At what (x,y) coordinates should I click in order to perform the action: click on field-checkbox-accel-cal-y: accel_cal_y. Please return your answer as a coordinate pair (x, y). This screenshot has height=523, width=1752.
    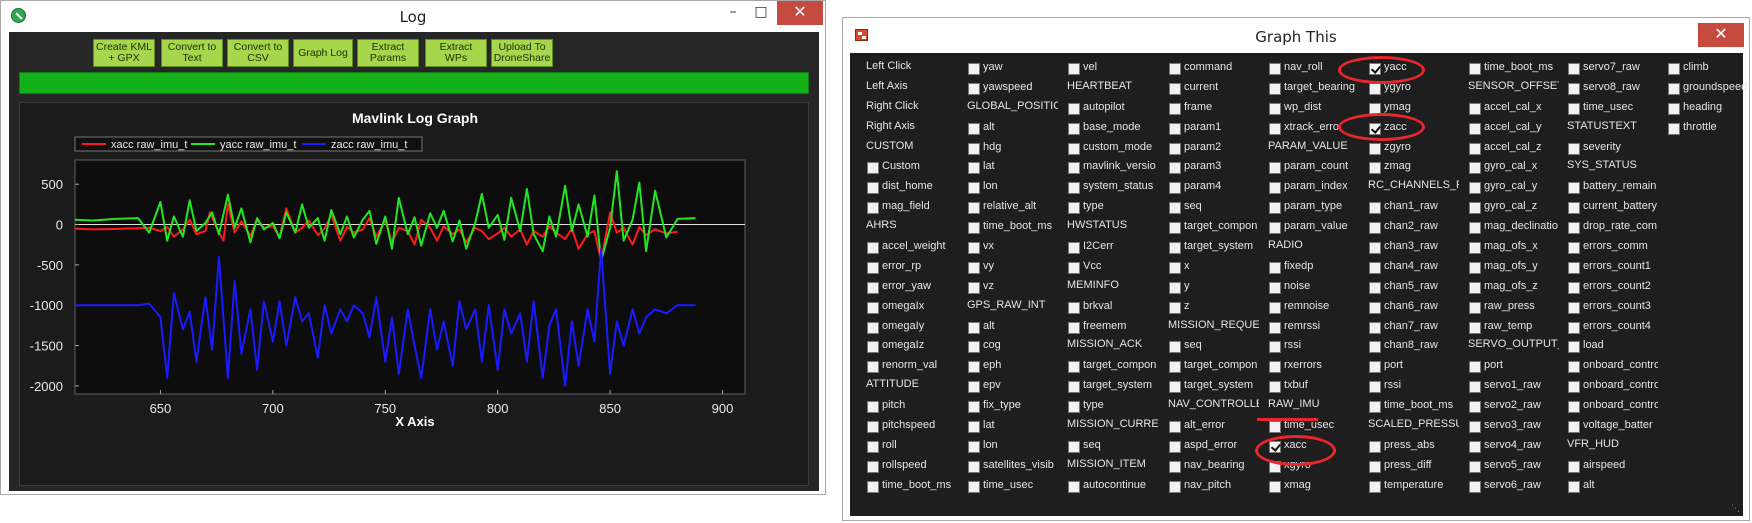
    Looking at the image, I should click on (1509, 127).